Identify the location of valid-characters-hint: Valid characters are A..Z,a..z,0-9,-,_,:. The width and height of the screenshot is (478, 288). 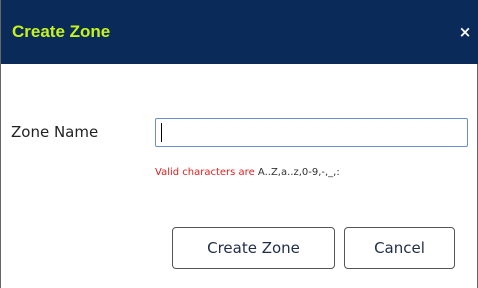
(247, 173).